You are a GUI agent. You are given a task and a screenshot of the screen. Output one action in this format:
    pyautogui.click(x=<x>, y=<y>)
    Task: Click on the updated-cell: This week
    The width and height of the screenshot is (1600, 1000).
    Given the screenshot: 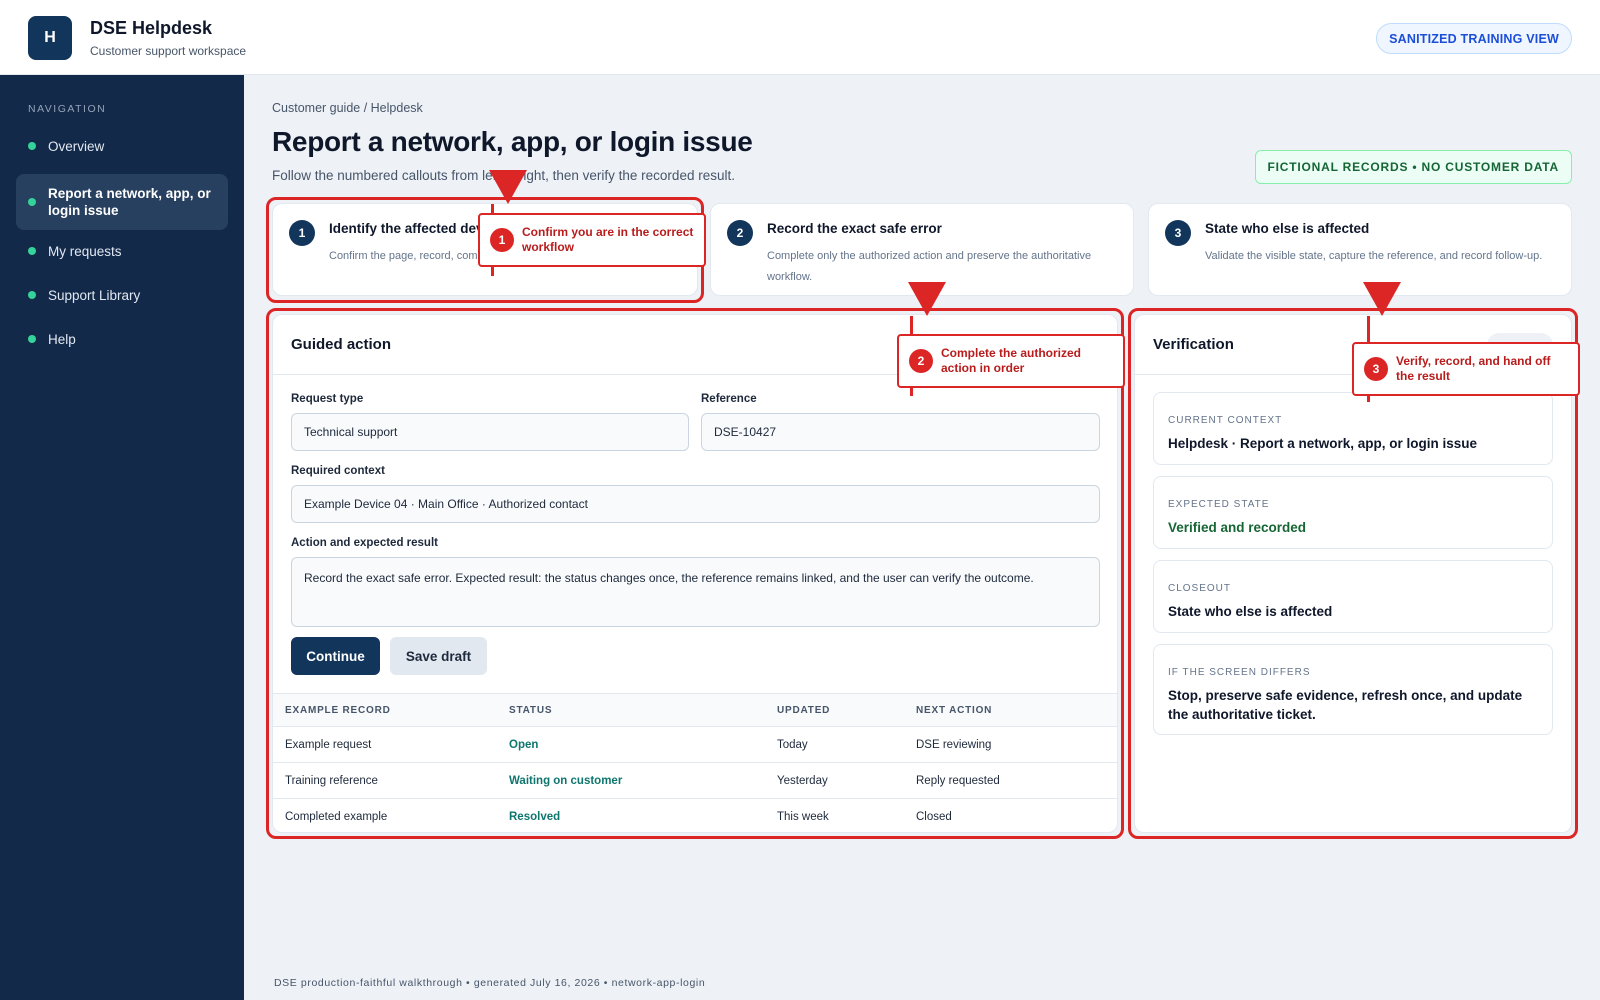 What is the action you would take?
    pyautogui.click(x=803, y=816)
    